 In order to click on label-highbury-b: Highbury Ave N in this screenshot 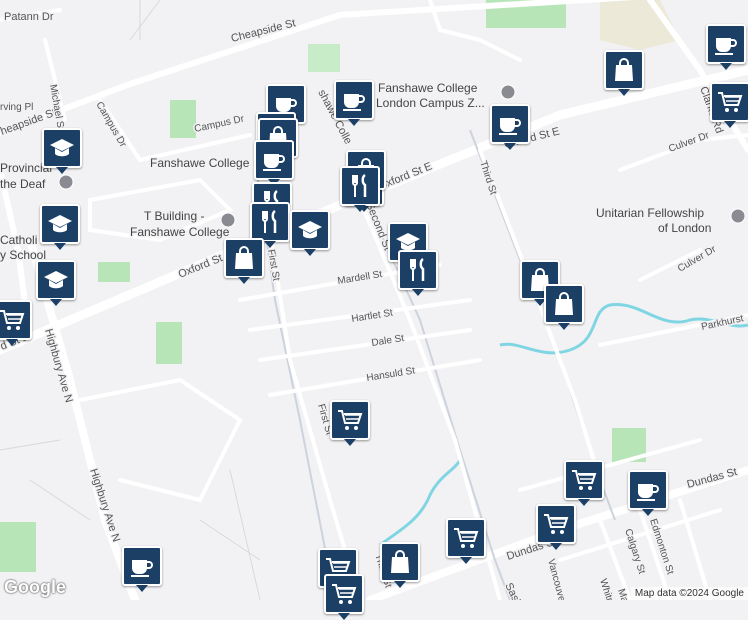, I will do `click(104, 505)`.